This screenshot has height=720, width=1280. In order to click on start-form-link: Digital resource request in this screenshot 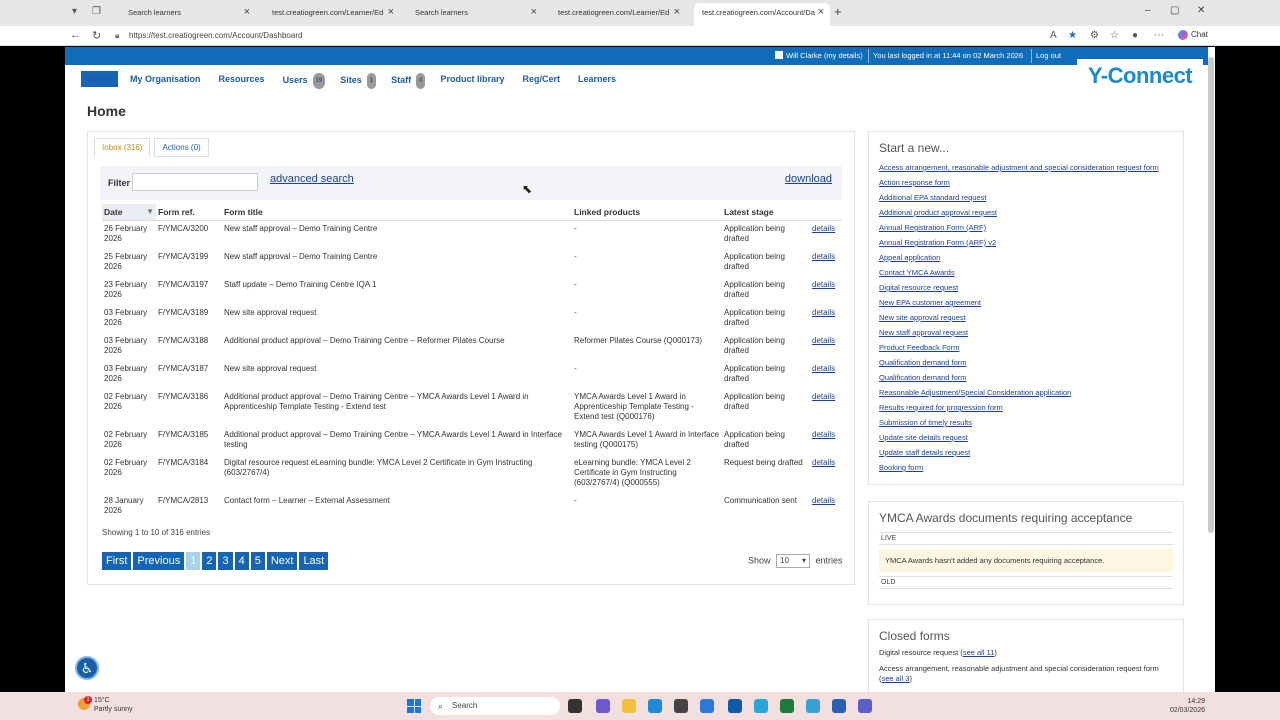, I will do `click(918, 287)`.